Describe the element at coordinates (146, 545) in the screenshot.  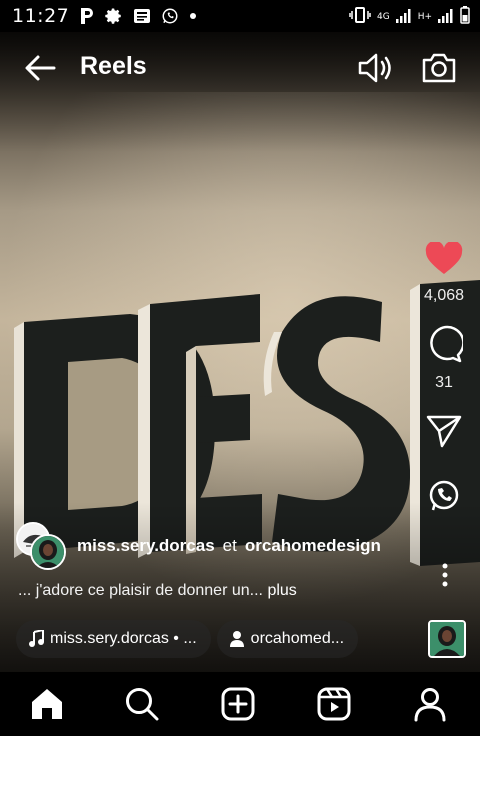
I see `author-username: miss.sery.dorcas` at that location.